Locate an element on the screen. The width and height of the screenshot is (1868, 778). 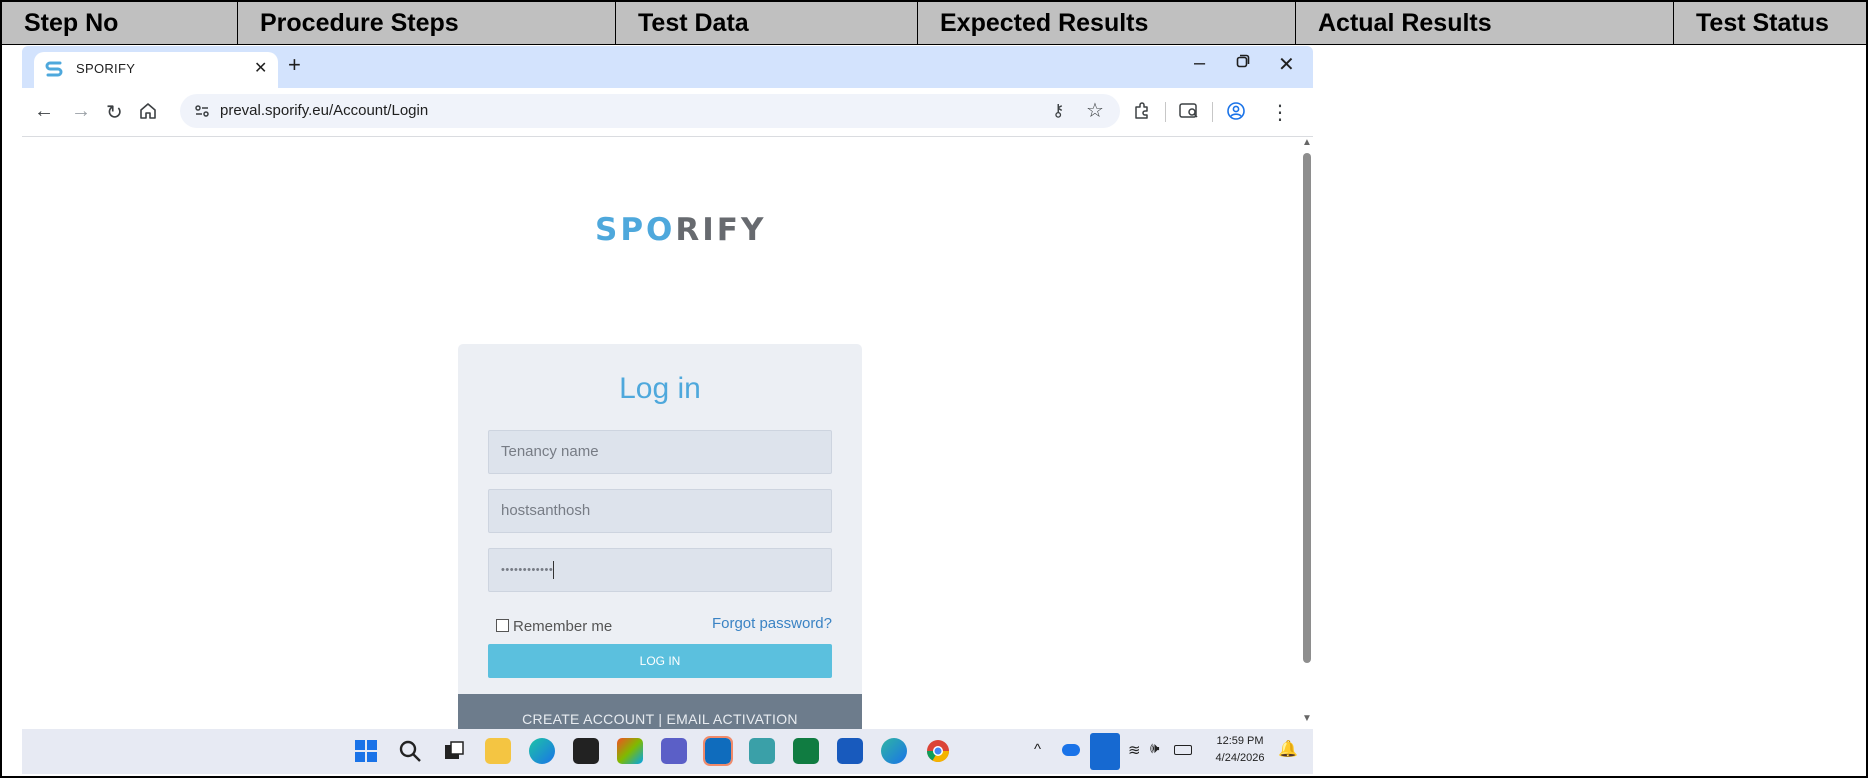
home-icon is located at coordinates (148, 111).